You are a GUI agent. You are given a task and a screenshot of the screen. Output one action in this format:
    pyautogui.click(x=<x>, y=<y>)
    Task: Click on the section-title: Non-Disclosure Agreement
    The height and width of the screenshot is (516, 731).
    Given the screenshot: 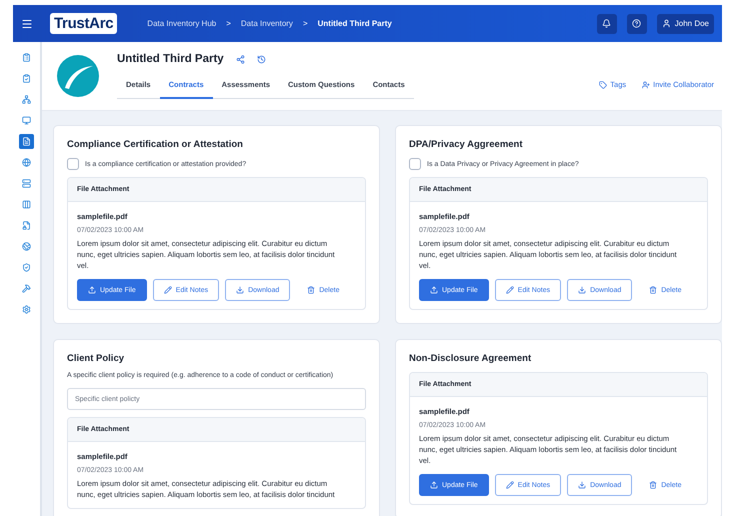 What is the action you would take?
    pyautogui.click(x=470, y=358)
    